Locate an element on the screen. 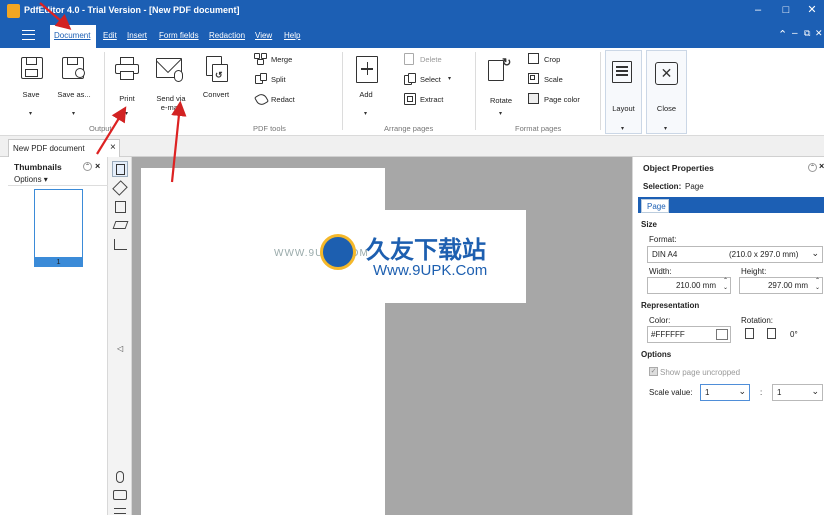 Image resolution: width=824 pixels, height=515 pixels. arrow-to-print is located at coordinates (111, 130).